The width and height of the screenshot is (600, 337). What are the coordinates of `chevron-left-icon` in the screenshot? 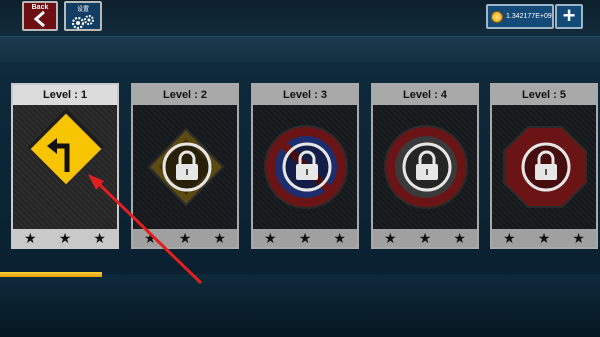 It's located at (39, 19).